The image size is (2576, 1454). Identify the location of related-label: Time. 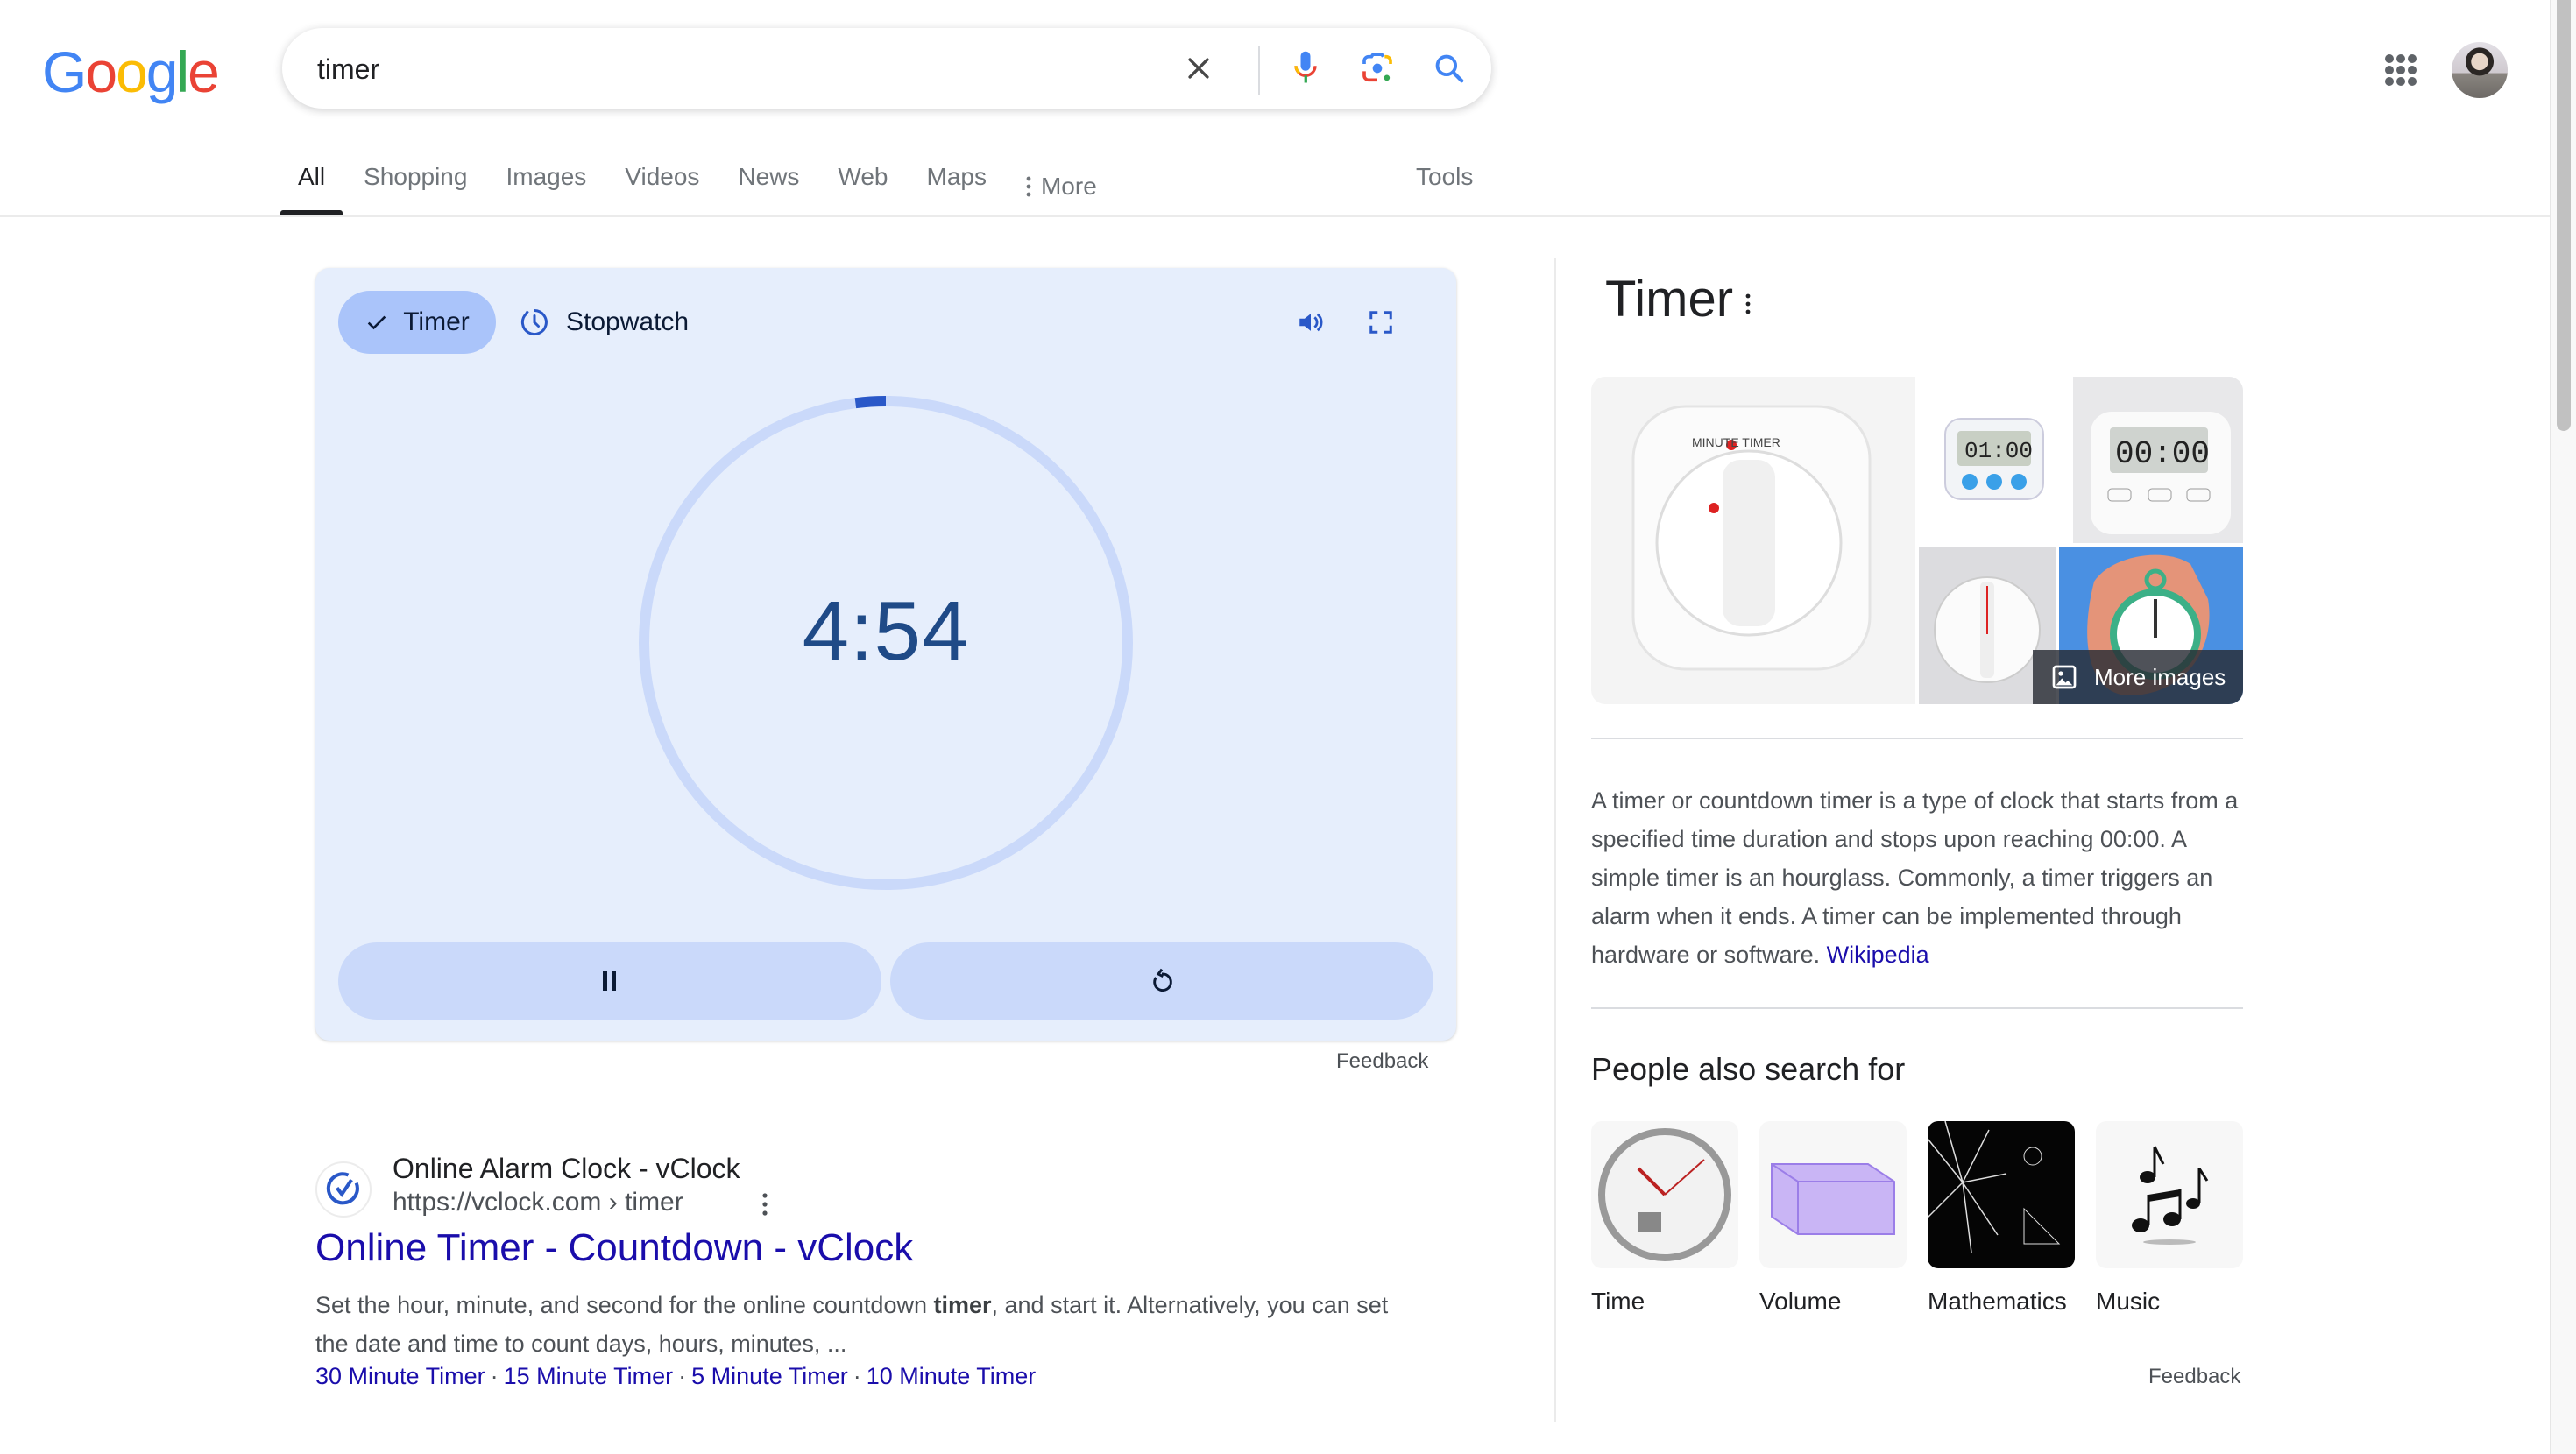
(1618, 1301).